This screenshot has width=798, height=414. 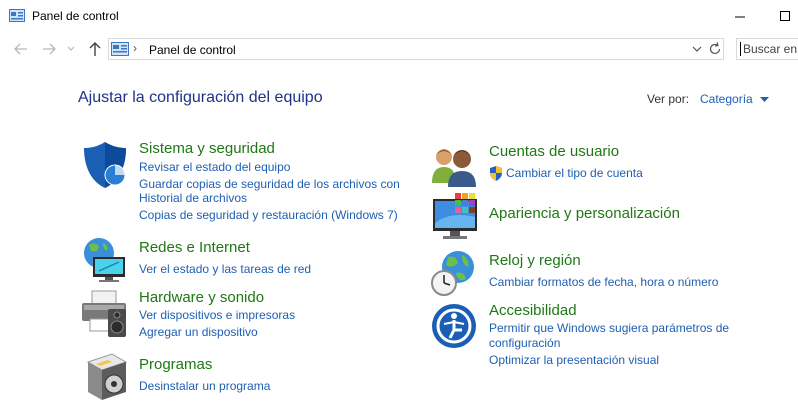 I want to click on category-system-security: Sistema y seguridad, so click(x=207, y=148).